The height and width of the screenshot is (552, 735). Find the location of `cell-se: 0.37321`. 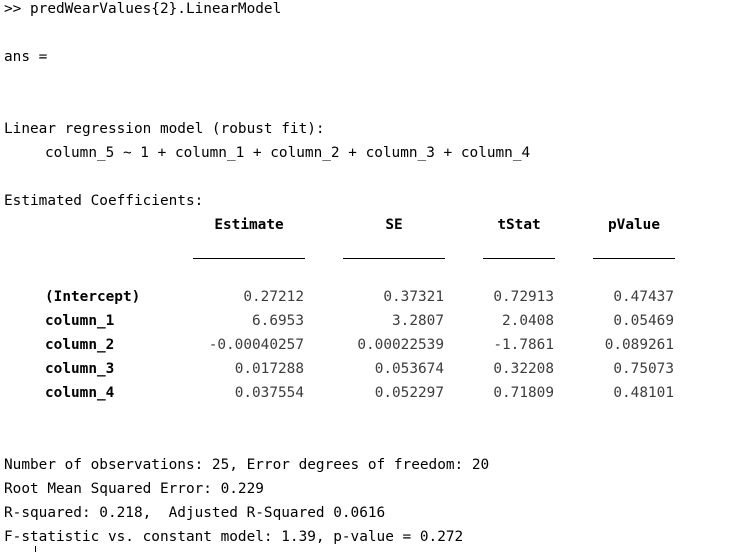

cell-se: 0.37321 is located at coordinates (413, 297).